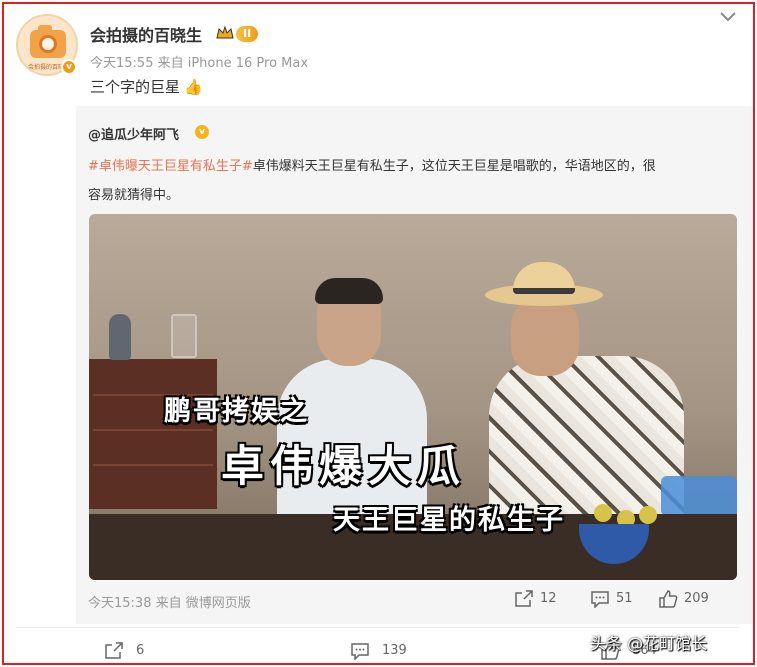 This screenshot has width=757, height=667. What do you see at coordinates (146, 34) in the screenshot?
I see `username: 会拍摄的百晓生` at bounding box center [146, 34].